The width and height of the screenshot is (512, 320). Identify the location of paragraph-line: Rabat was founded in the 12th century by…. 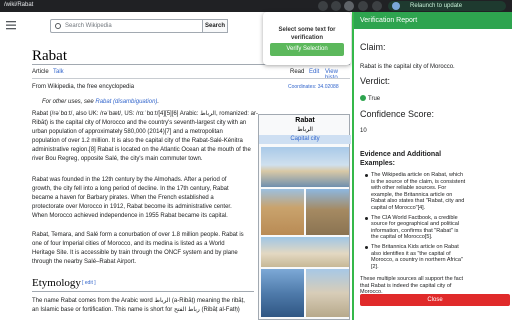
(129, 180).